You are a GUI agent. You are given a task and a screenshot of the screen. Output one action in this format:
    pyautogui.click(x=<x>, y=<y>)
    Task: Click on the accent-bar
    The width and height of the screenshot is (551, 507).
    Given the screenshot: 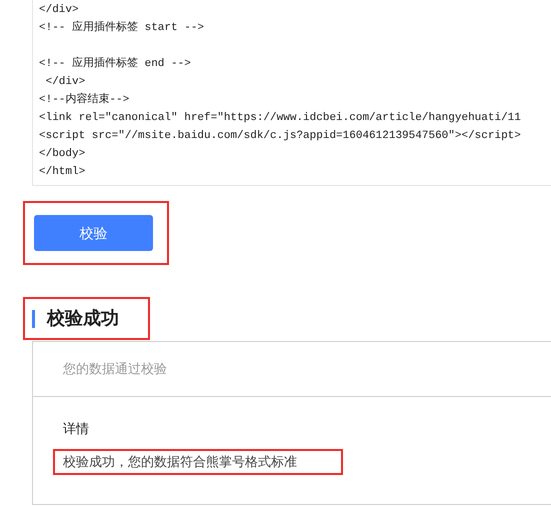 What is the action you would take?
    pyautogui.click(x=33, y=319)
    